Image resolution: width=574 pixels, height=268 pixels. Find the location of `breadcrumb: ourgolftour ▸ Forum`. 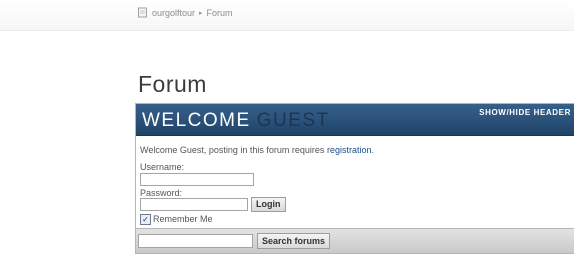

breadcrumb: ourgolftour ▸ Forum is located at coordinates (185, 12).